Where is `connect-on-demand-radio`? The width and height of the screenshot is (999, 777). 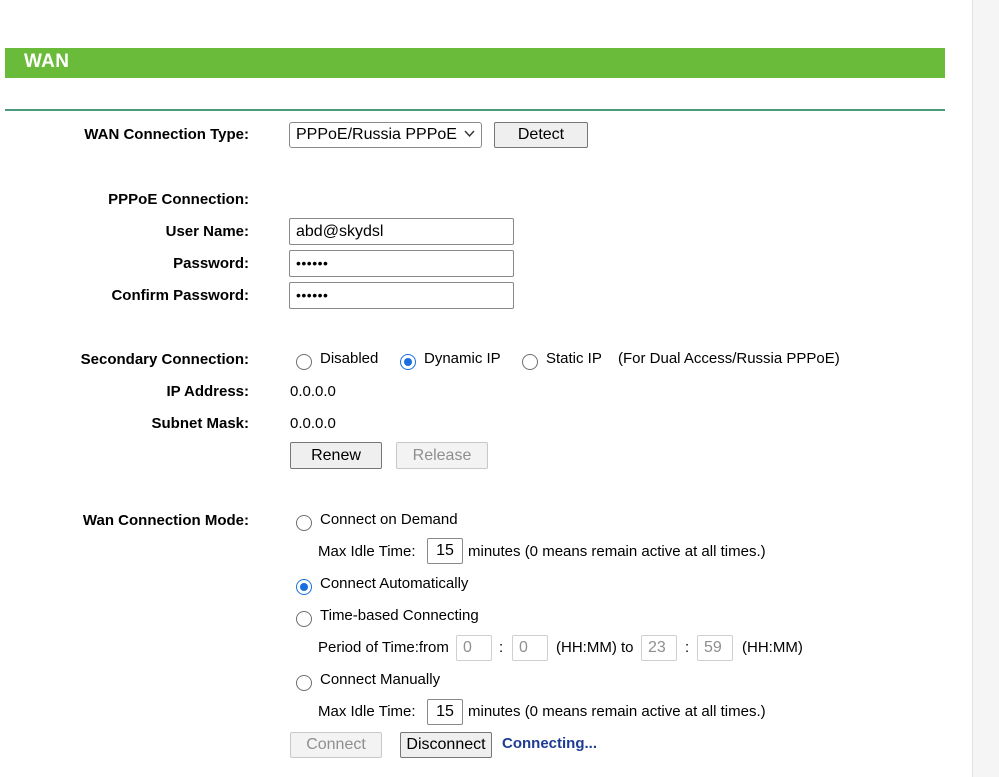
connect-on-demand-radio is located at coordinates (304, 523).